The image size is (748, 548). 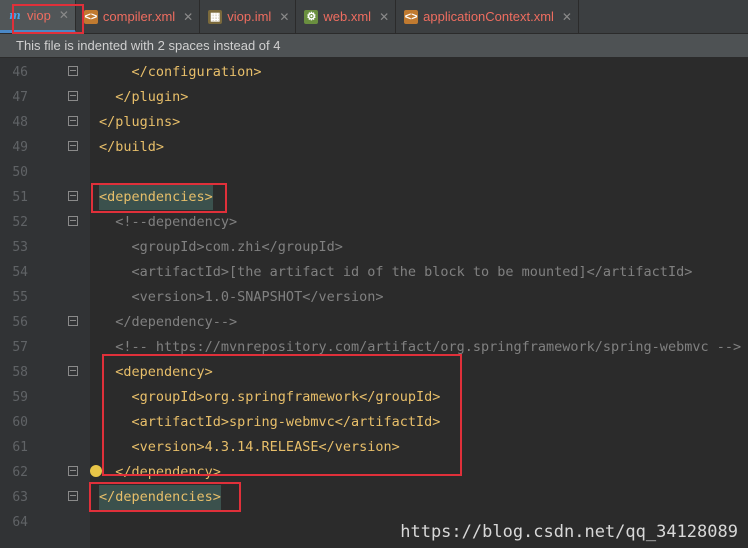 What do you see at coordinates (374, 172) in the screenshot?
I see `code-line: 50` at bounding box center [374, 172].